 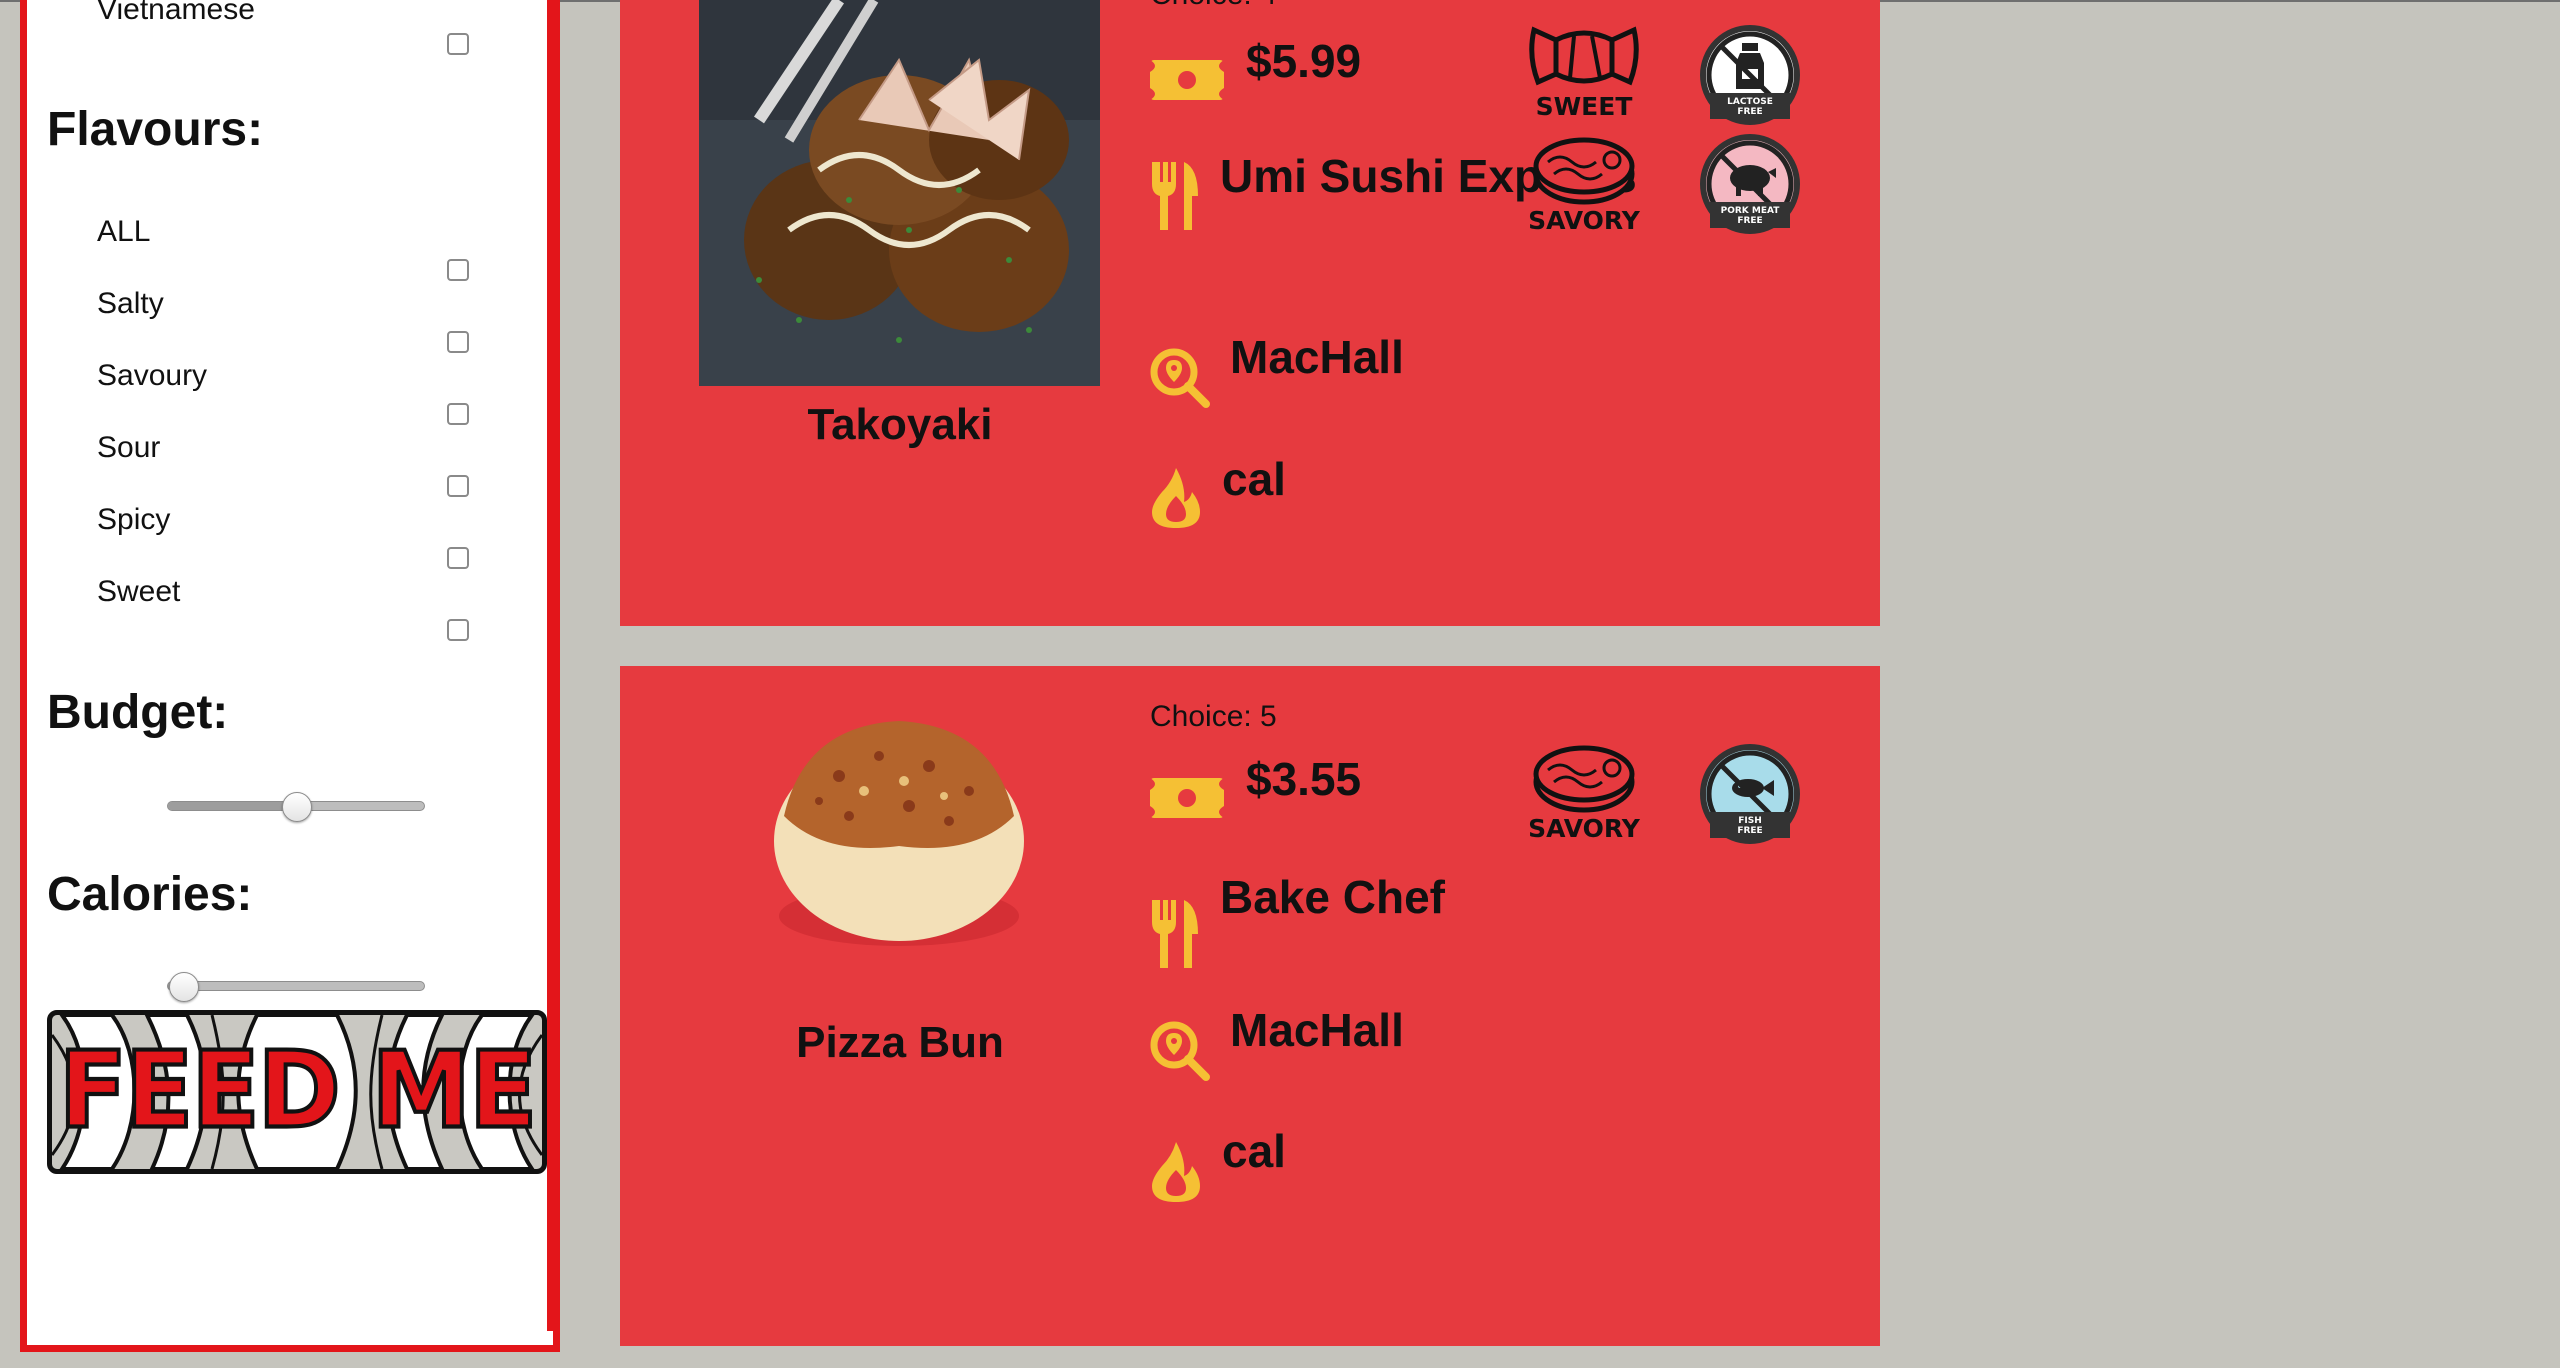 What do you see at coordinates (1213, 716) in the screenshot?
I see `choice-label: Choice: 5` at bounding box center [1213, 716].